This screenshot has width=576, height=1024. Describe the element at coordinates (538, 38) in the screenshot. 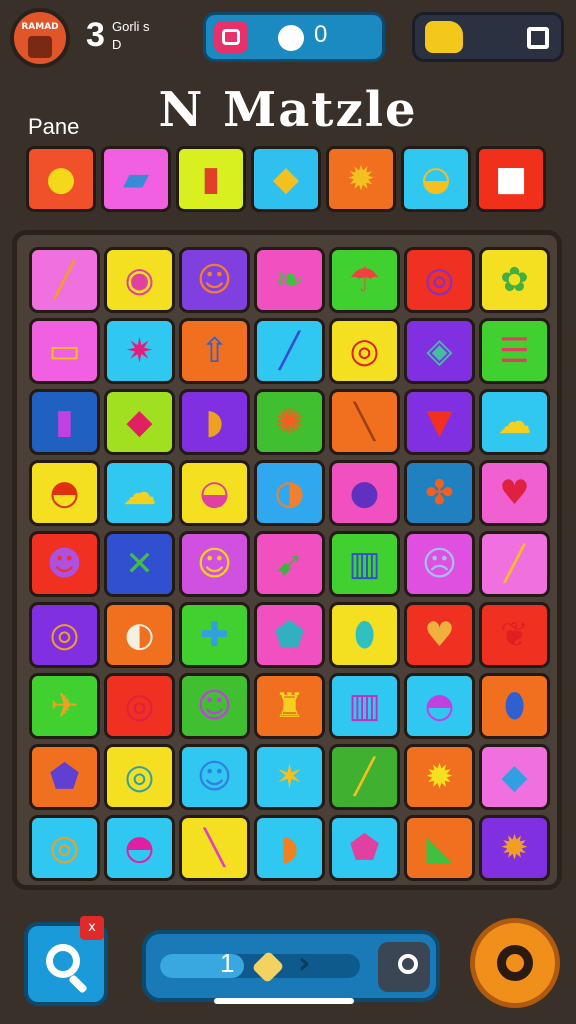

I see `stop-button` at that location.